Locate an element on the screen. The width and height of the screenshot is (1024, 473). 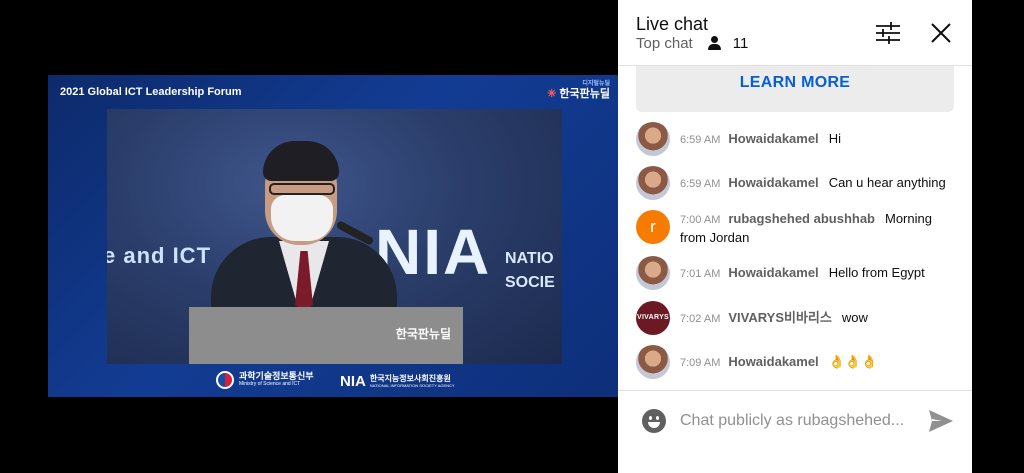
brand-logo: 디지털뉴딜 ✳ 한국판뉴딜 is located at coordinates (578, 90).